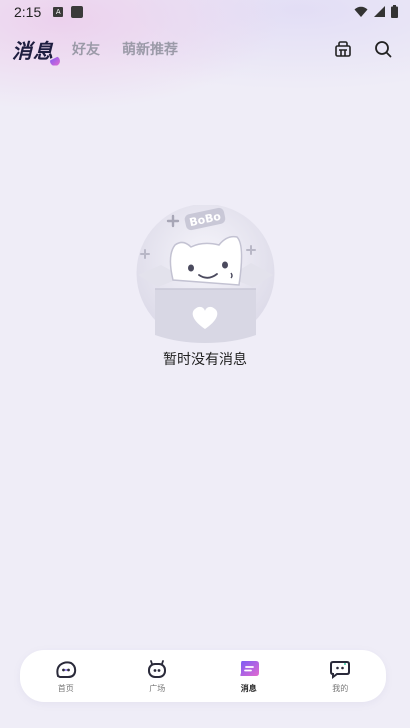 The width and height of the screenshot is (410, 728). Describe the element at coordinates (205, 12) in the screenshot. I see `status-bar: 2:15 A` at that location.